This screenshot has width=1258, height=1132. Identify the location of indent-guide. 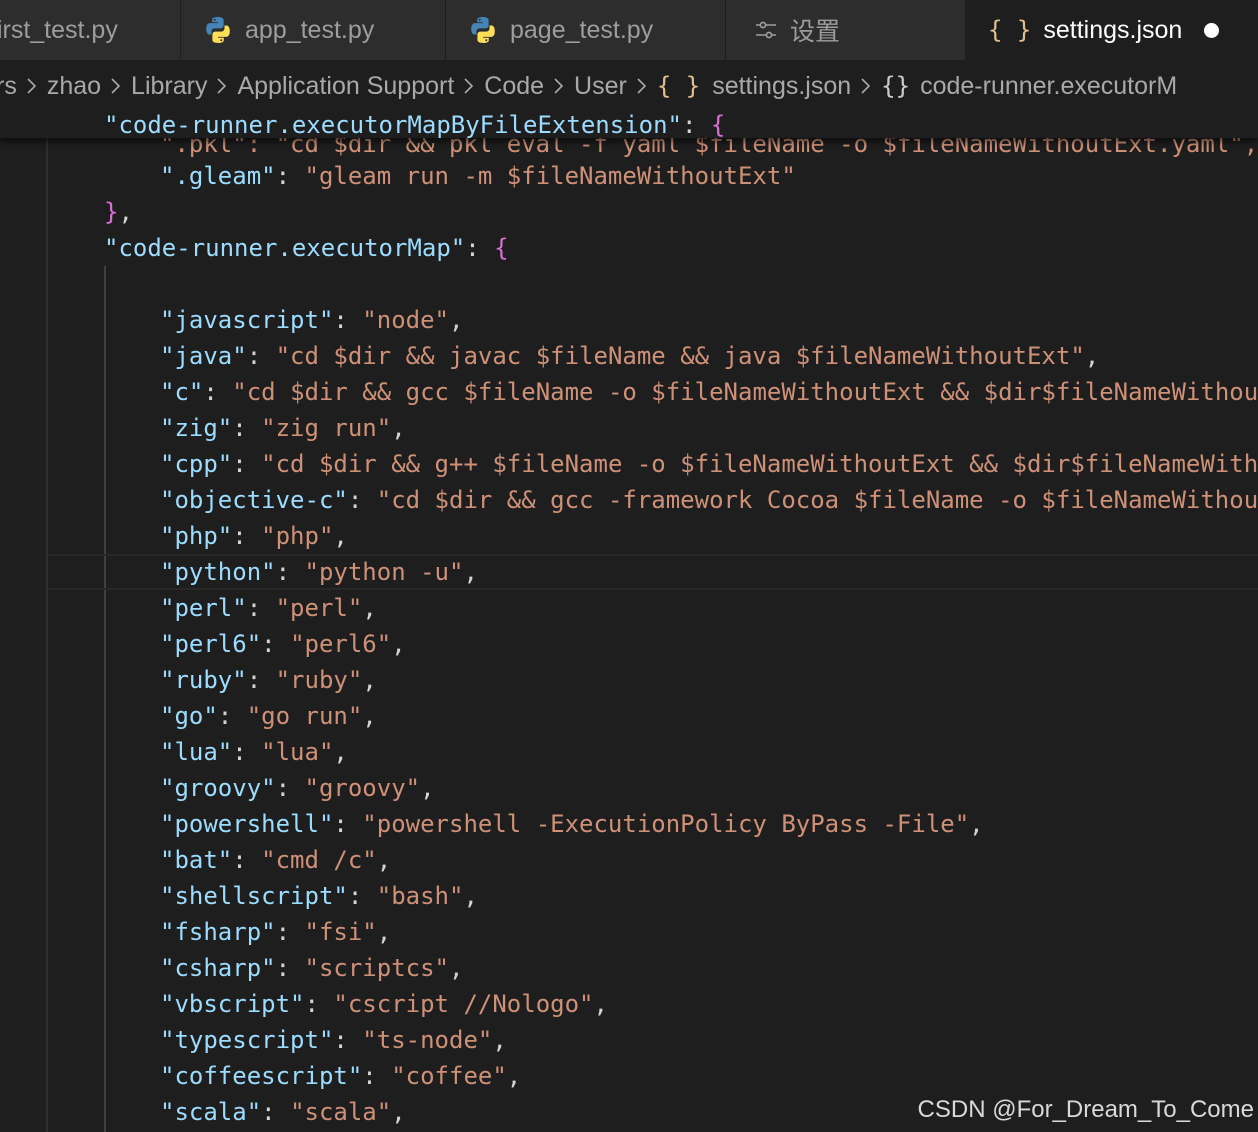
(105, 699).